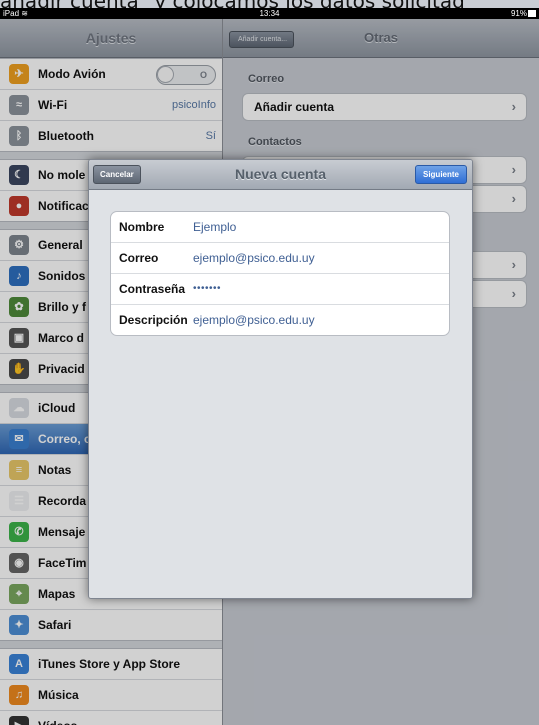 This screenshot has height=725, width=539. What do you see at coordinates (440, 174) in the screenshot?
I see `next-button: Siguiente` at bounding box center [440, 174].